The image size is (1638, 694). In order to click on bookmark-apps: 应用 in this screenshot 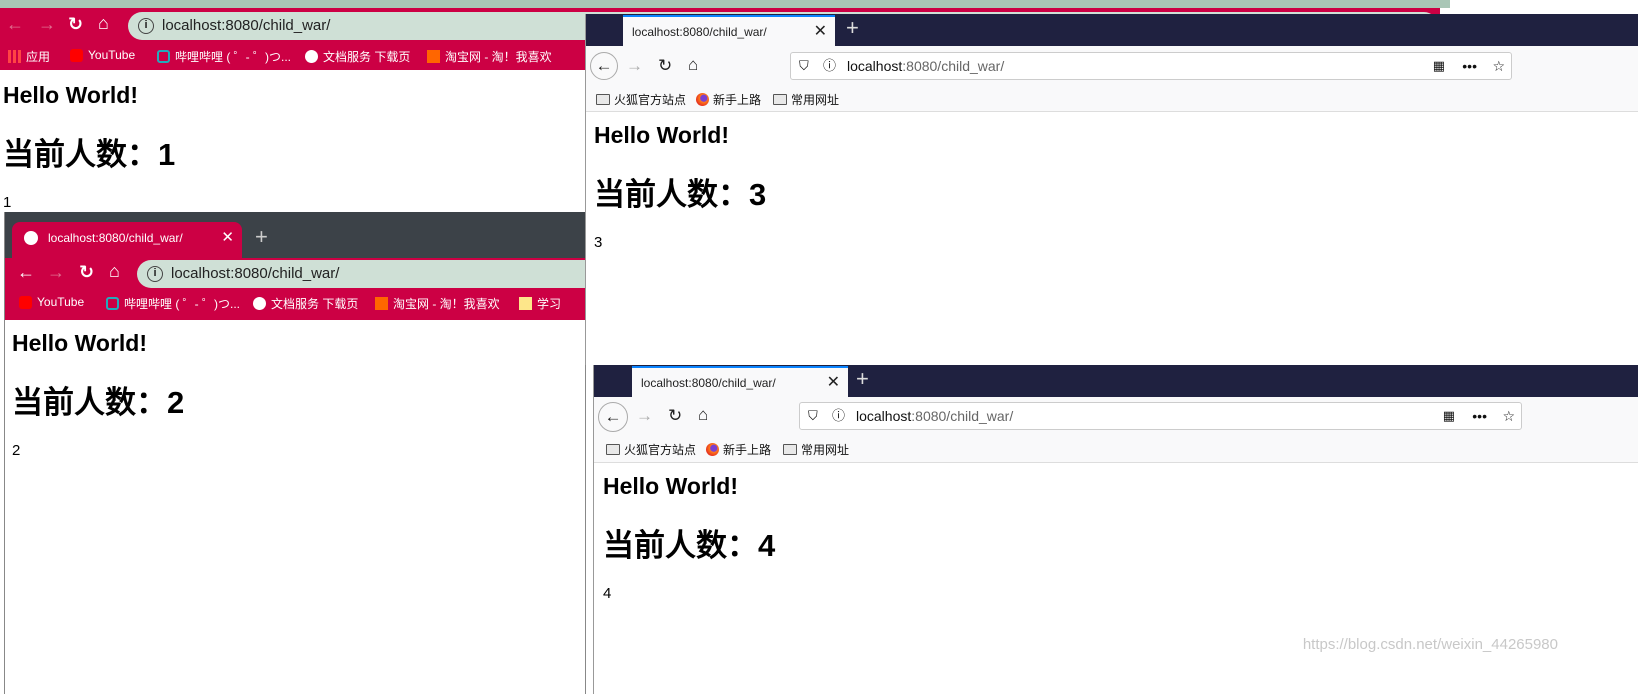, I will do `click(29, 56)`.